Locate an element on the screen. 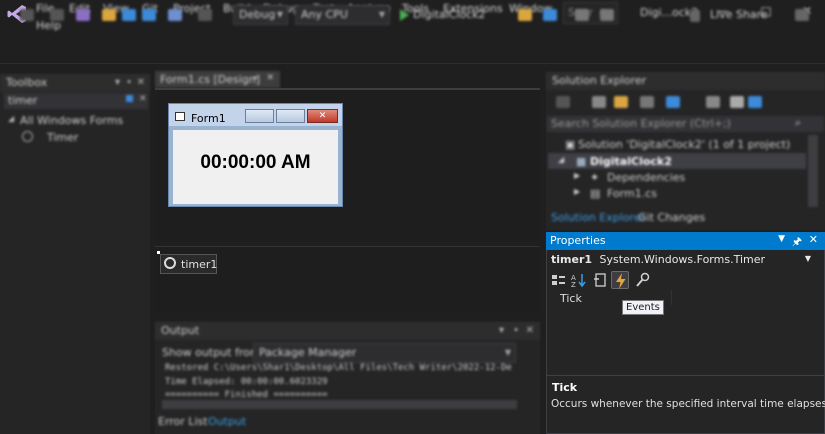 The width and height of the screenshot is (825, 434). form1-client-area: 00:00:00 AM is located at coordinates (255, 167).